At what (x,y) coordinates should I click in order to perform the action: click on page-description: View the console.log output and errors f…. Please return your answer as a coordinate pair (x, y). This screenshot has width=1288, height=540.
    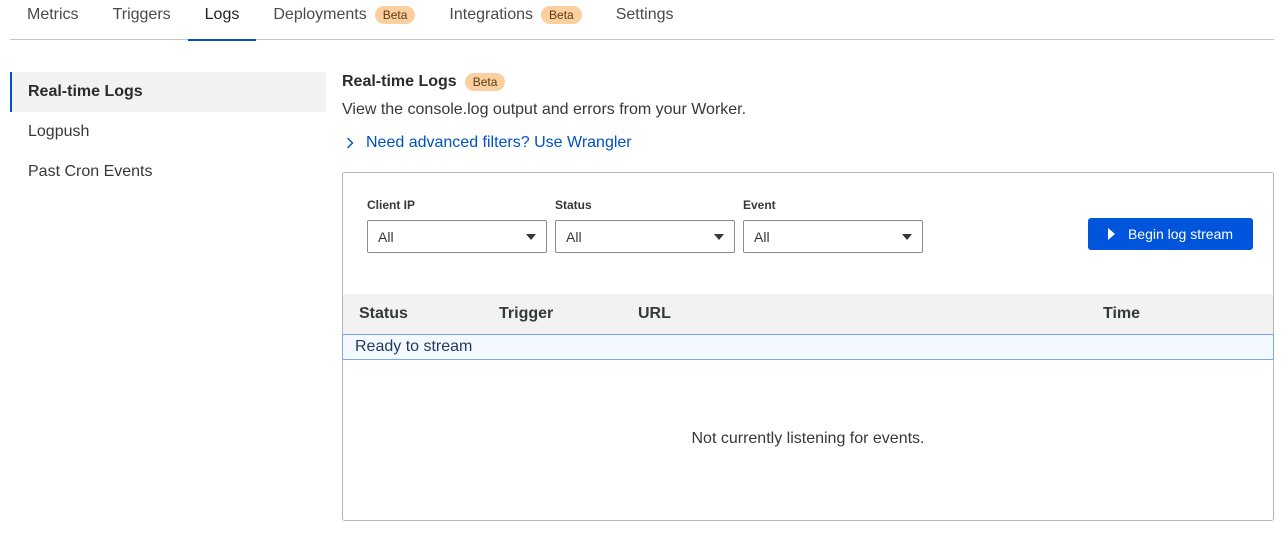
    Looking at the image, I should click on (544, 109).